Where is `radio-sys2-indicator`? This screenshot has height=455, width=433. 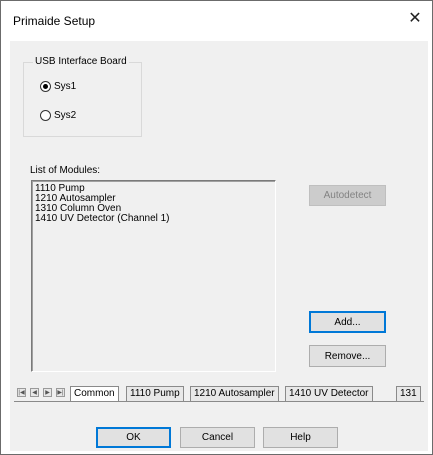 radio-sys2-indicator is located at coordinates (45, 115).